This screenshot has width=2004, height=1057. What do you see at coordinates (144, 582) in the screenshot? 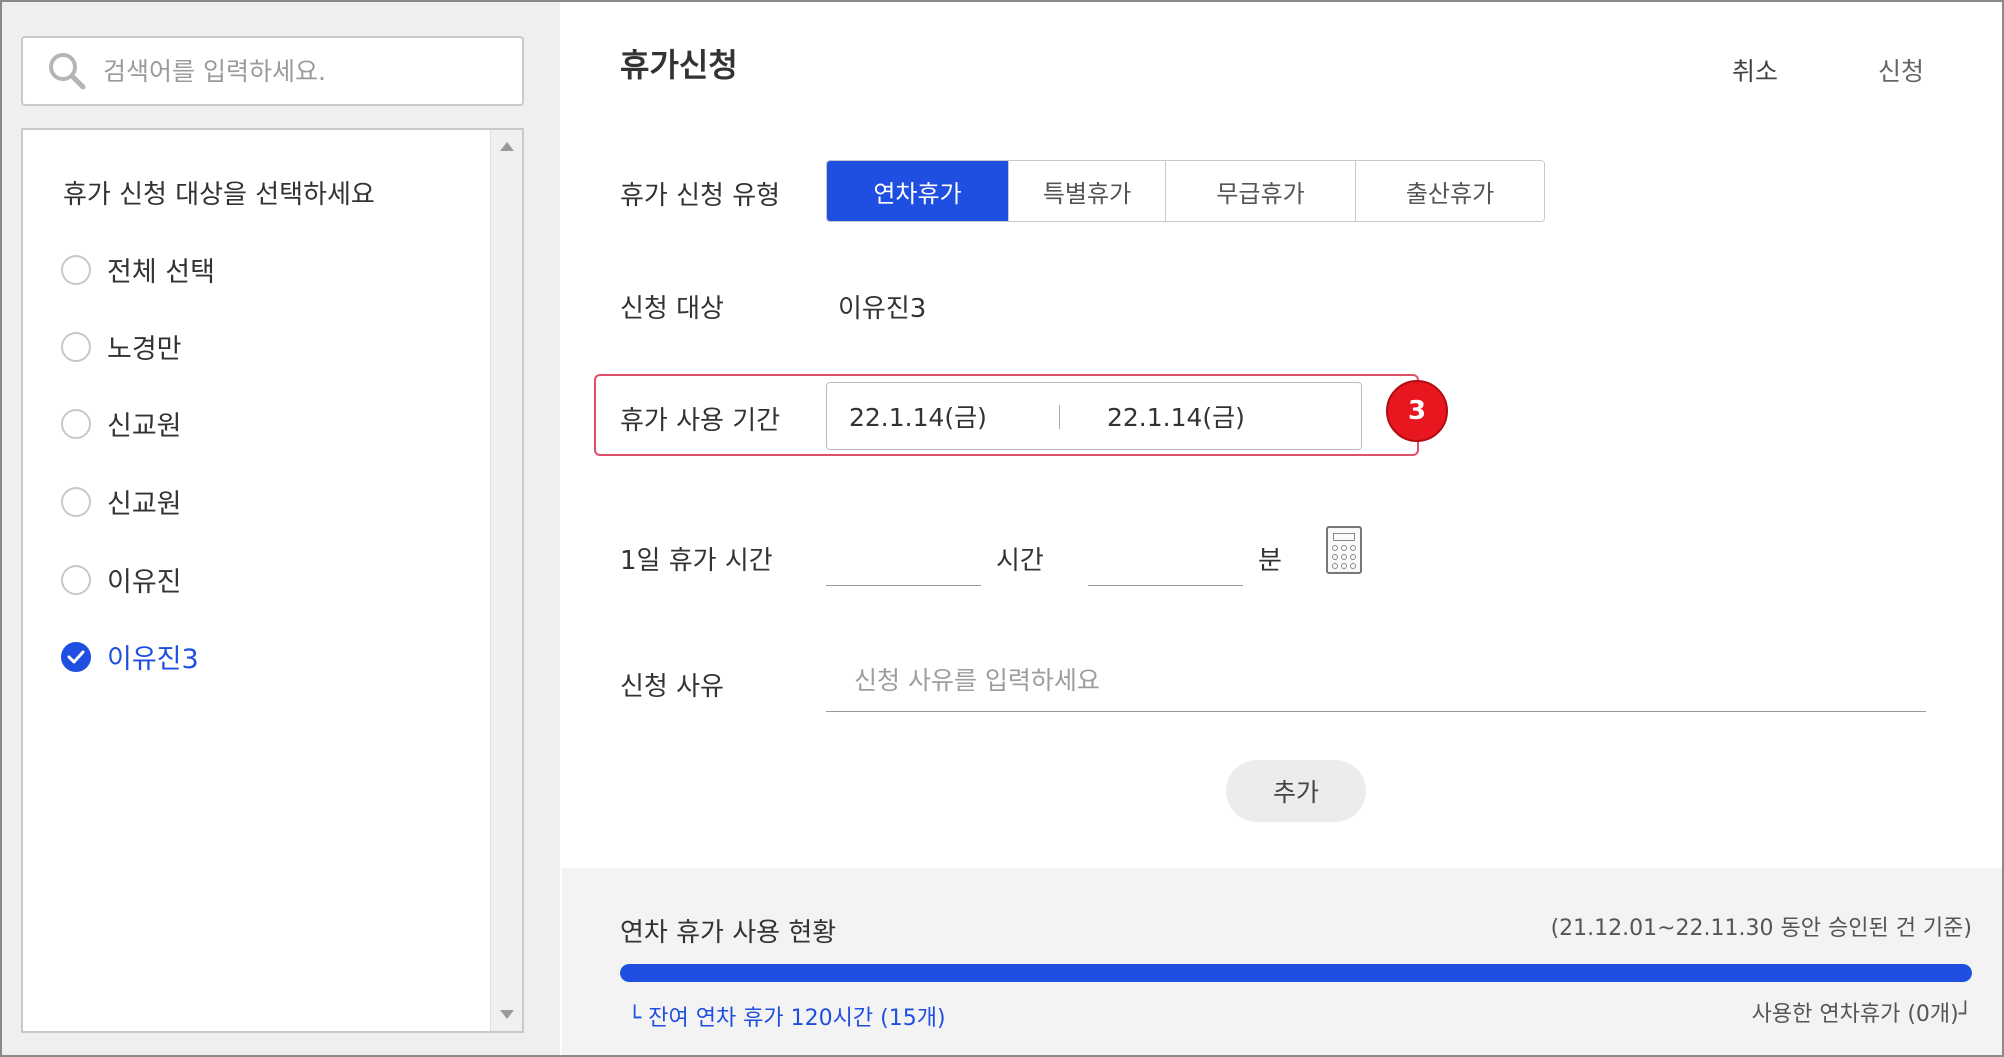
I see `target-option-label: 이유진` at bounding box center [144, 582].